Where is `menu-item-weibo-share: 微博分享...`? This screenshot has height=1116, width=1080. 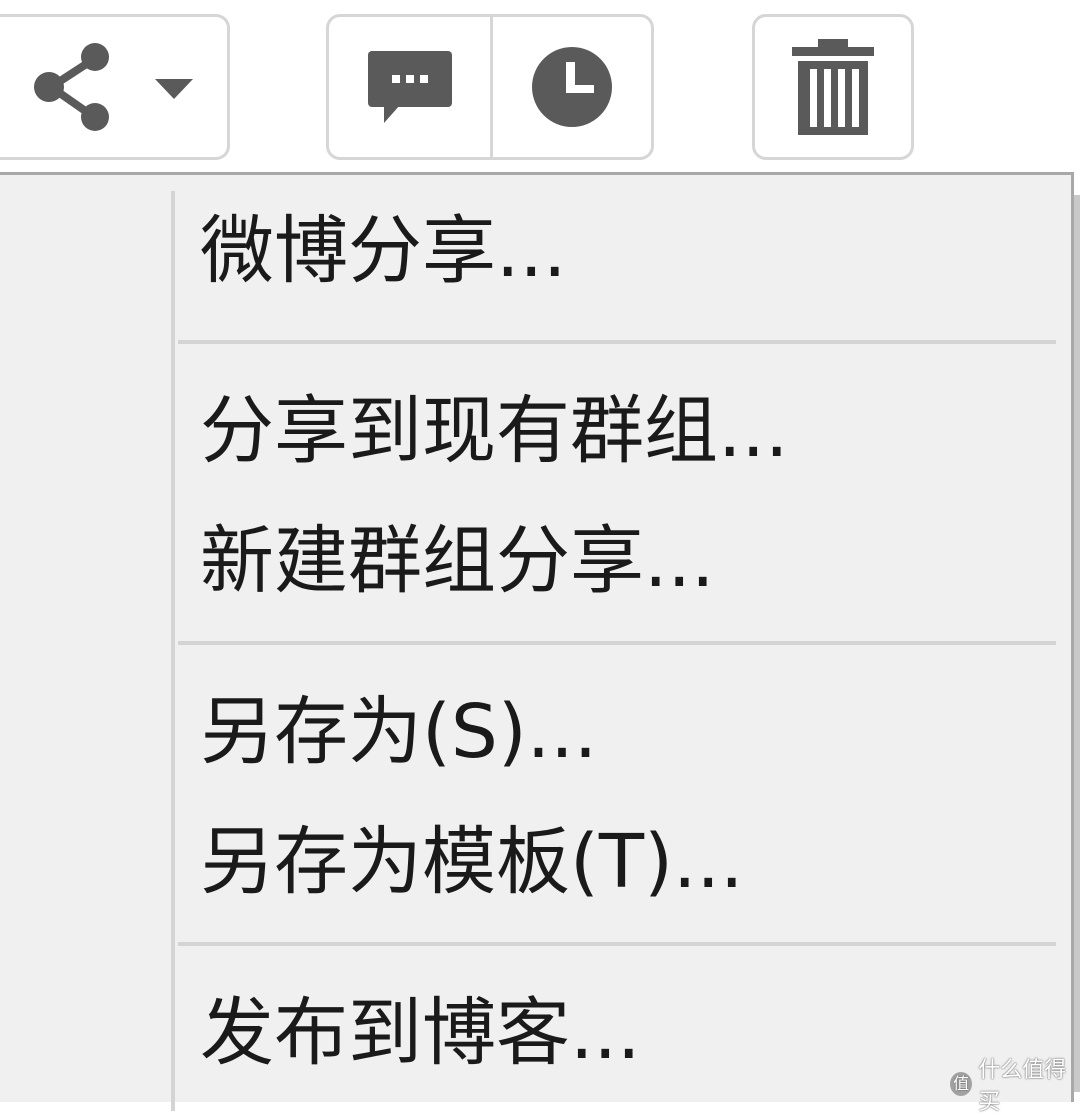 menu-item-weibo-share: 微博分享... is located at coordinates (383, 251).